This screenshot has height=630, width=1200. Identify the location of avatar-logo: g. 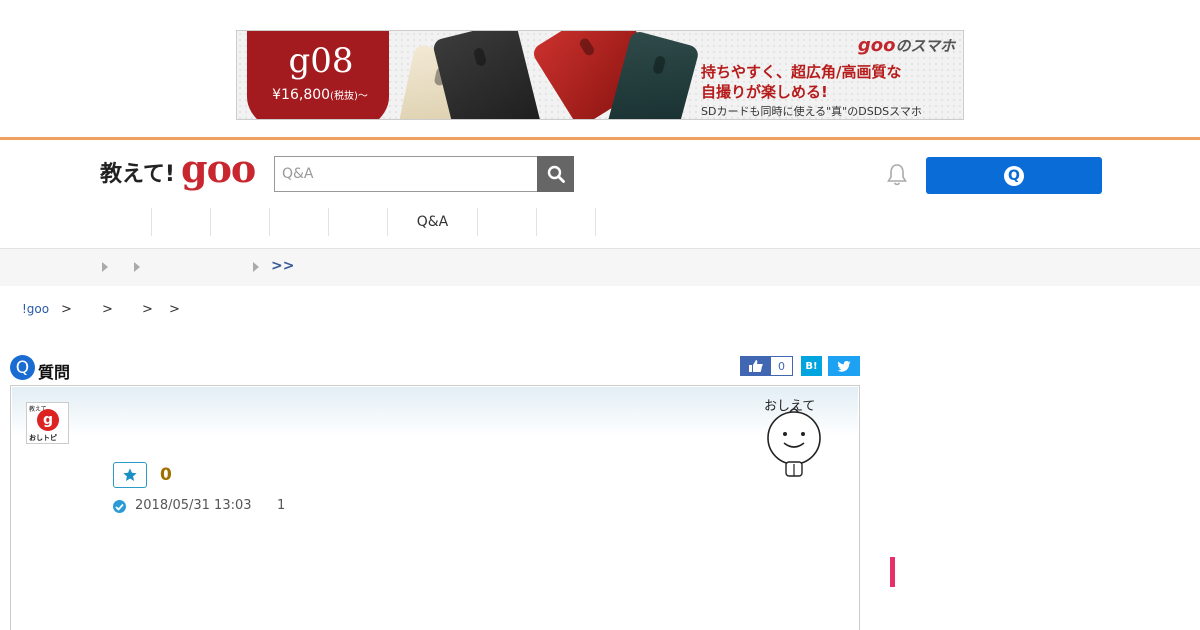
(48, 420).